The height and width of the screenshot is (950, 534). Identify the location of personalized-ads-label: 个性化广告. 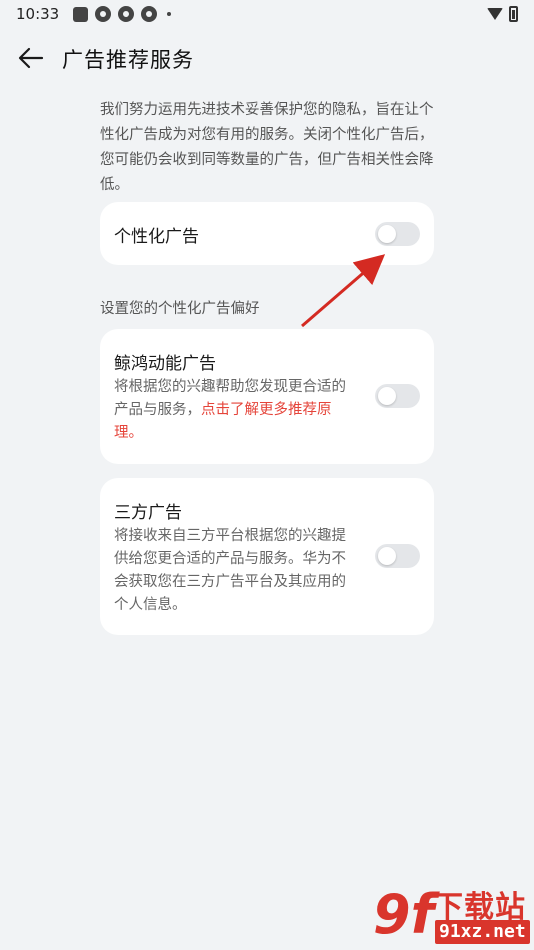
(156, 237).